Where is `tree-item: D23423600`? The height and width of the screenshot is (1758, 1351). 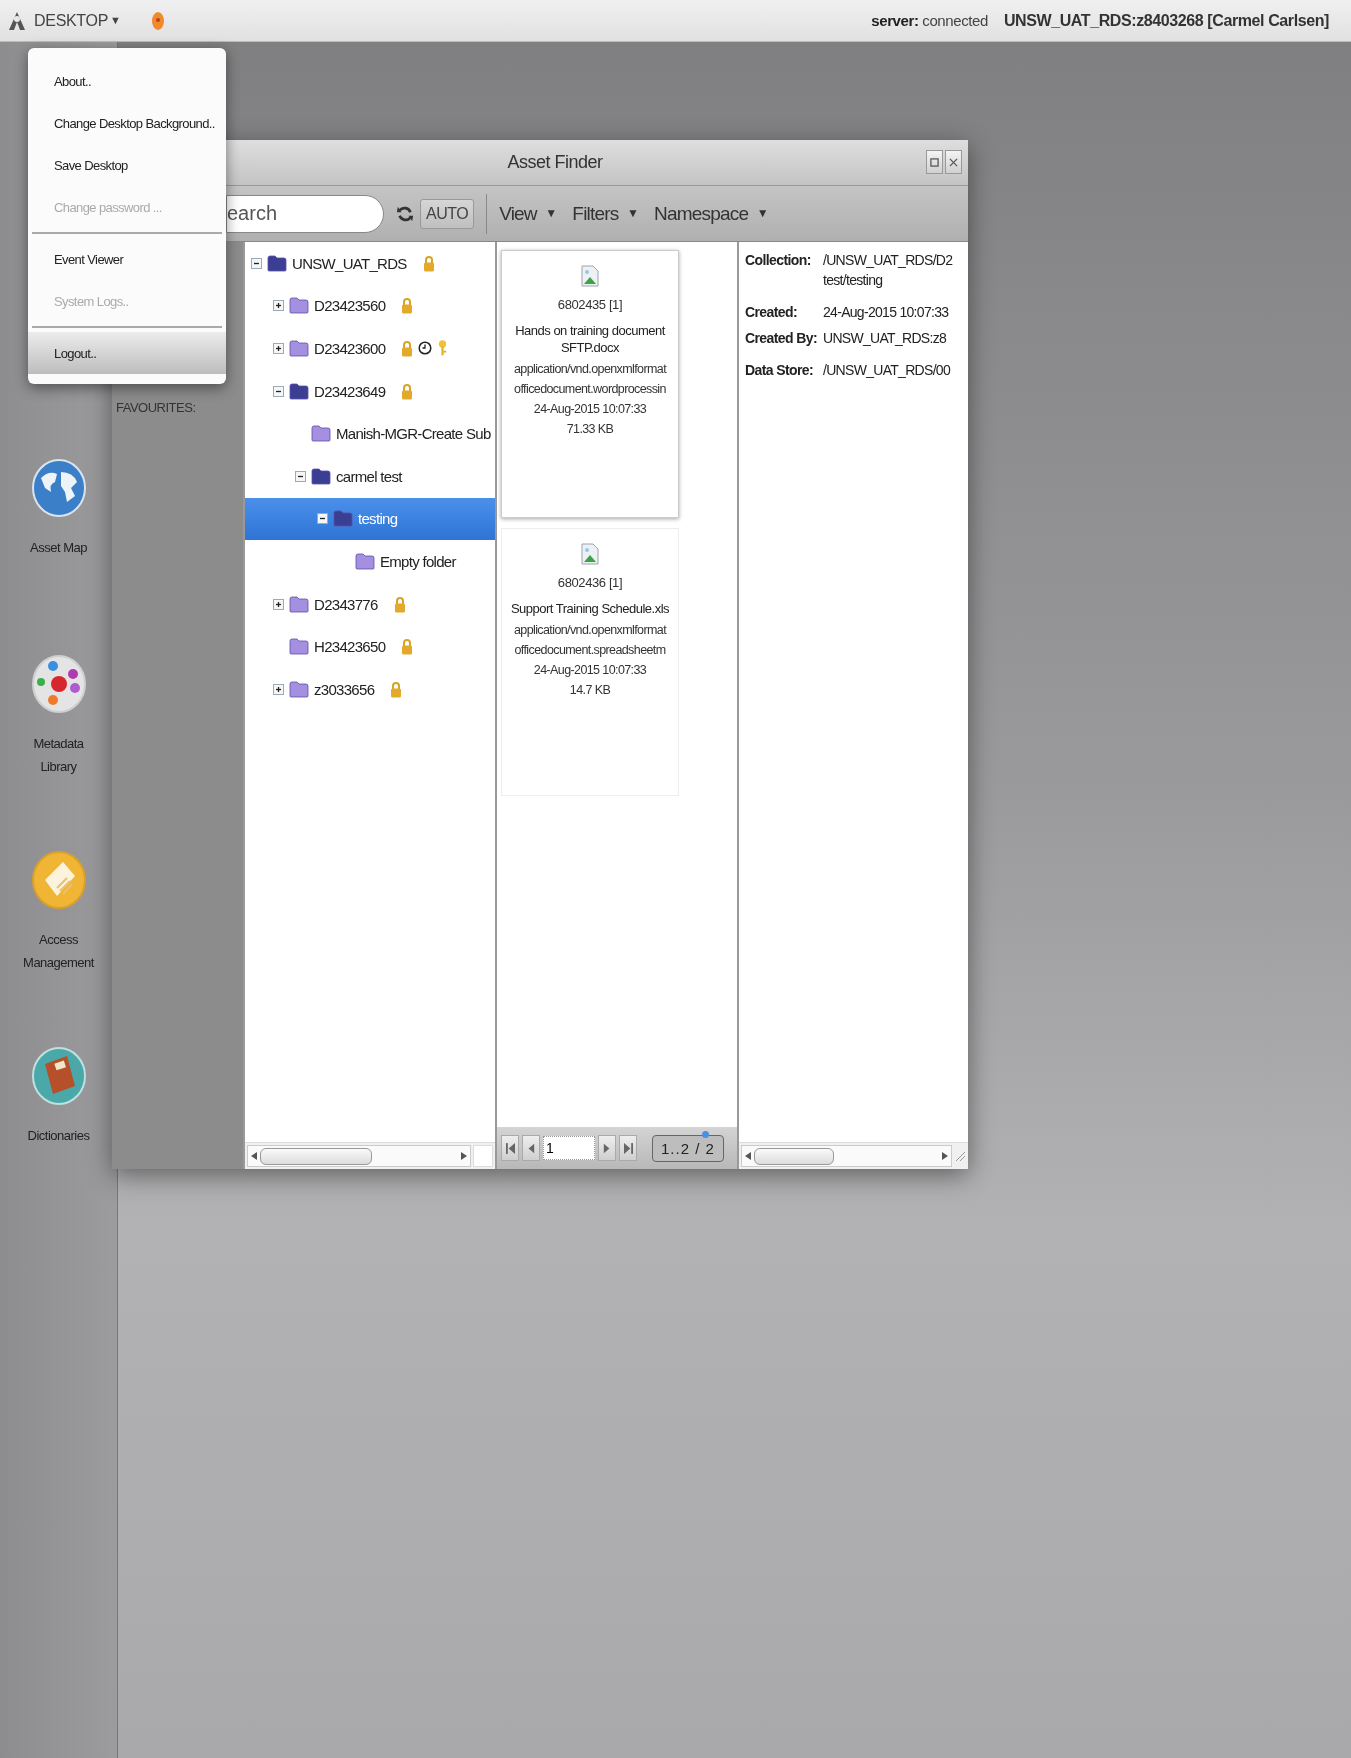
tree-item: D23423600 is located at coordinates (370, 348).